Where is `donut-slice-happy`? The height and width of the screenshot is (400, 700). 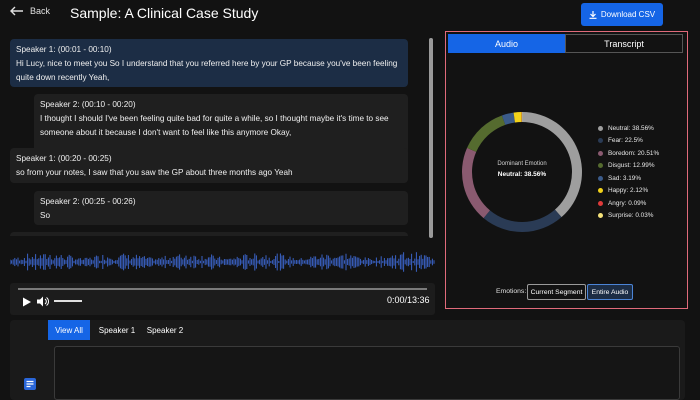
donut-slice-happy is located at coordinates (517, 117).